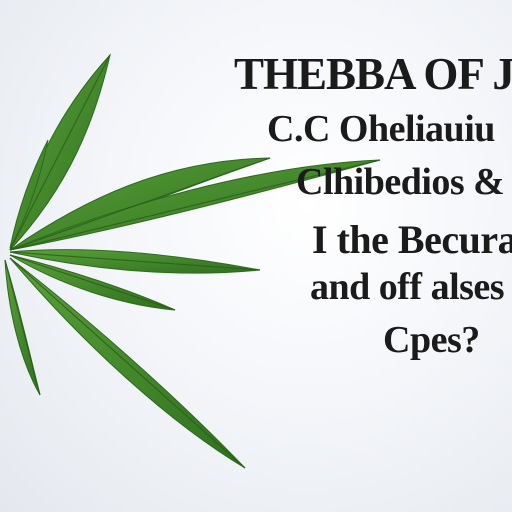 This screenshot has width=512, height=512. I want to click on headline-line-2: C.C Oheliauiu, so click(381, 129).